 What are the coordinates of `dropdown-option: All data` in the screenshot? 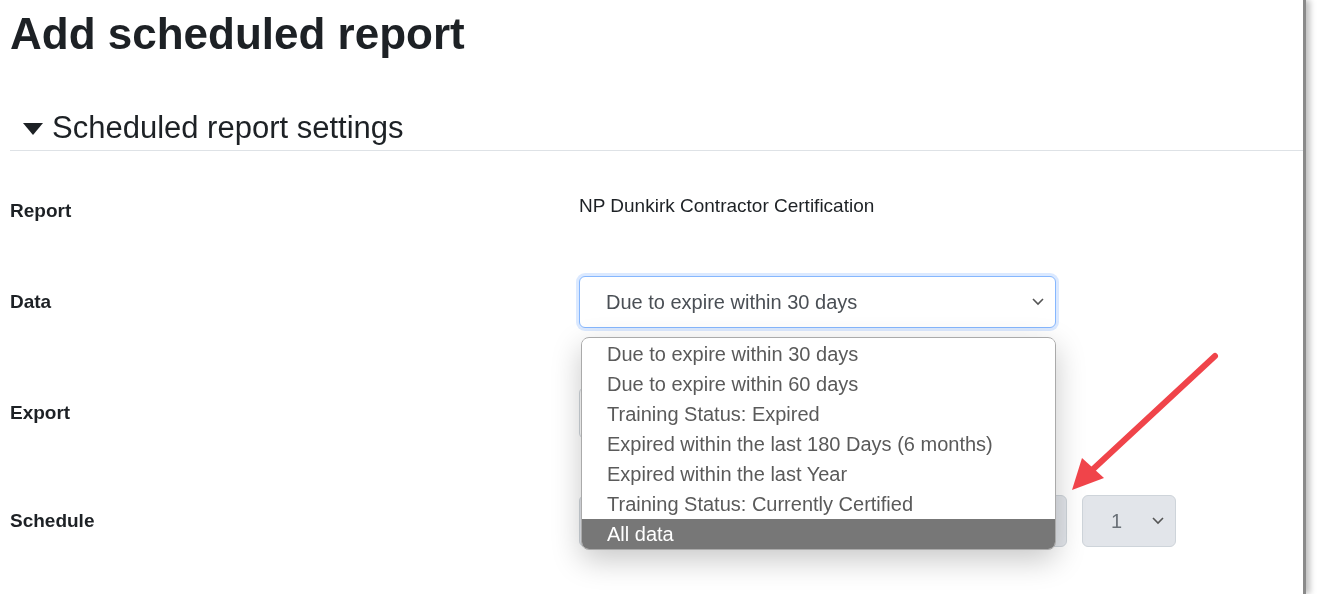 It's located at (818, 534).